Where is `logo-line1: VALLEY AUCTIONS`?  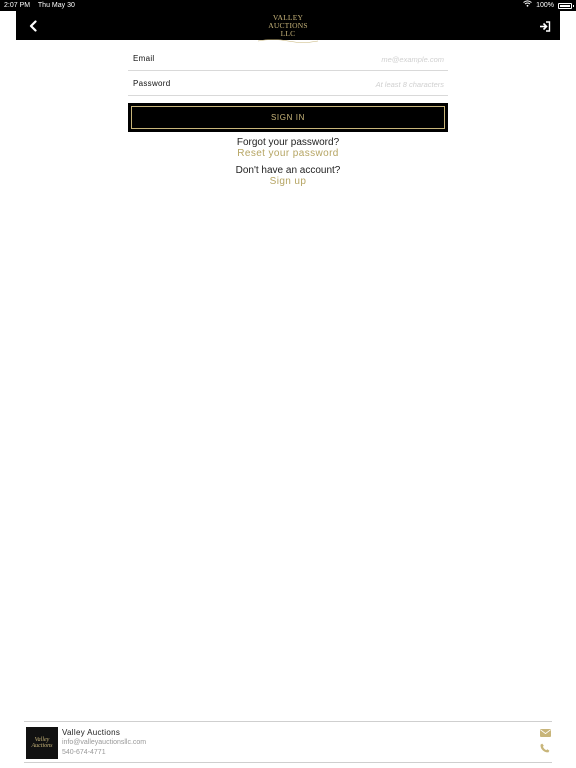 logo-line1: VALLEY AUCTIONS is located at coordinates (288, 21).